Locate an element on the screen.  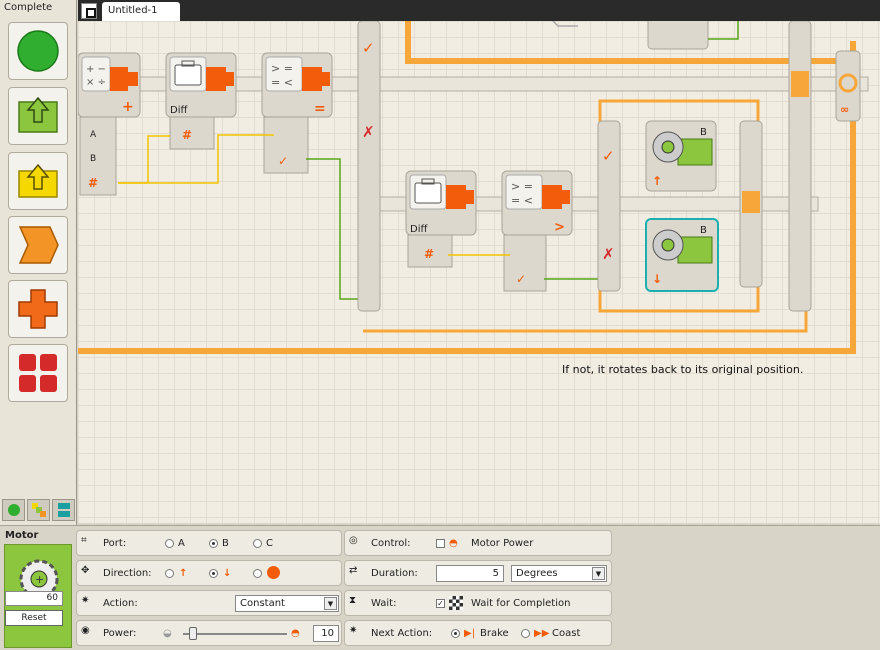
action-select: Constant ▼ is located at coordinates (287, 603).